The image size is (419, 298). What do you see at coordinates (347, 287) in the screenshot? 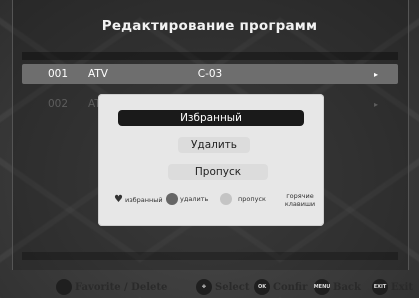
I see `footer-back-label: Back` at bounding box center [347, 287].